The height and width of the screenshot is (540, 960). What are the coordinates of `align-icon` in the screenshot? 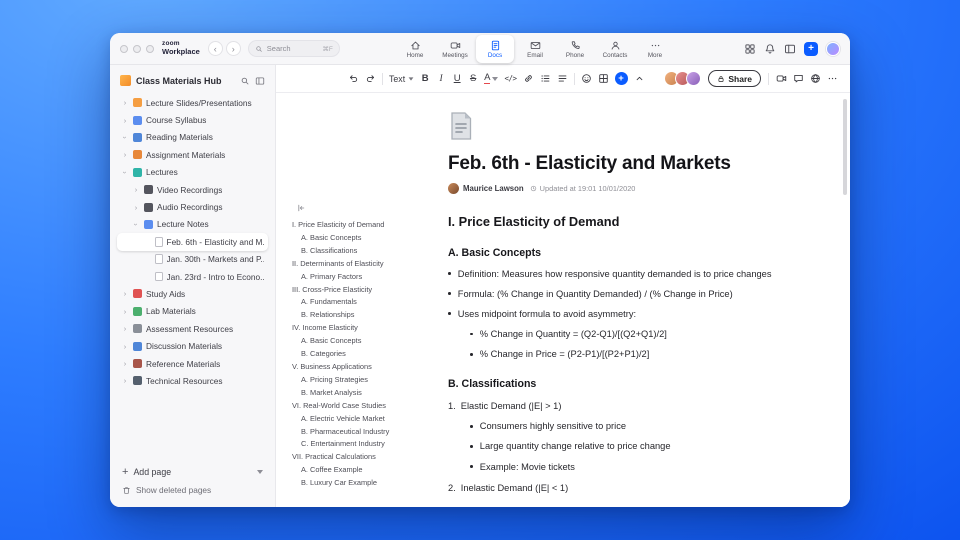 It's located at (562, 79).